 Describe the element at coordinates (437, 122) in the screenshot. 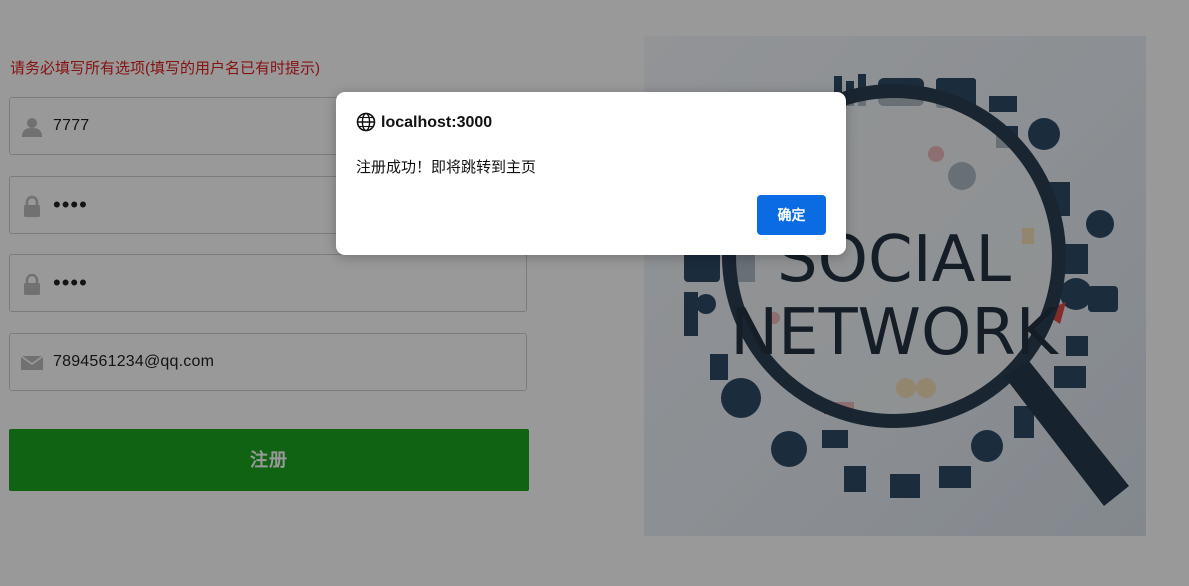

I see `dialog-origin: localhost:3000` at that location.